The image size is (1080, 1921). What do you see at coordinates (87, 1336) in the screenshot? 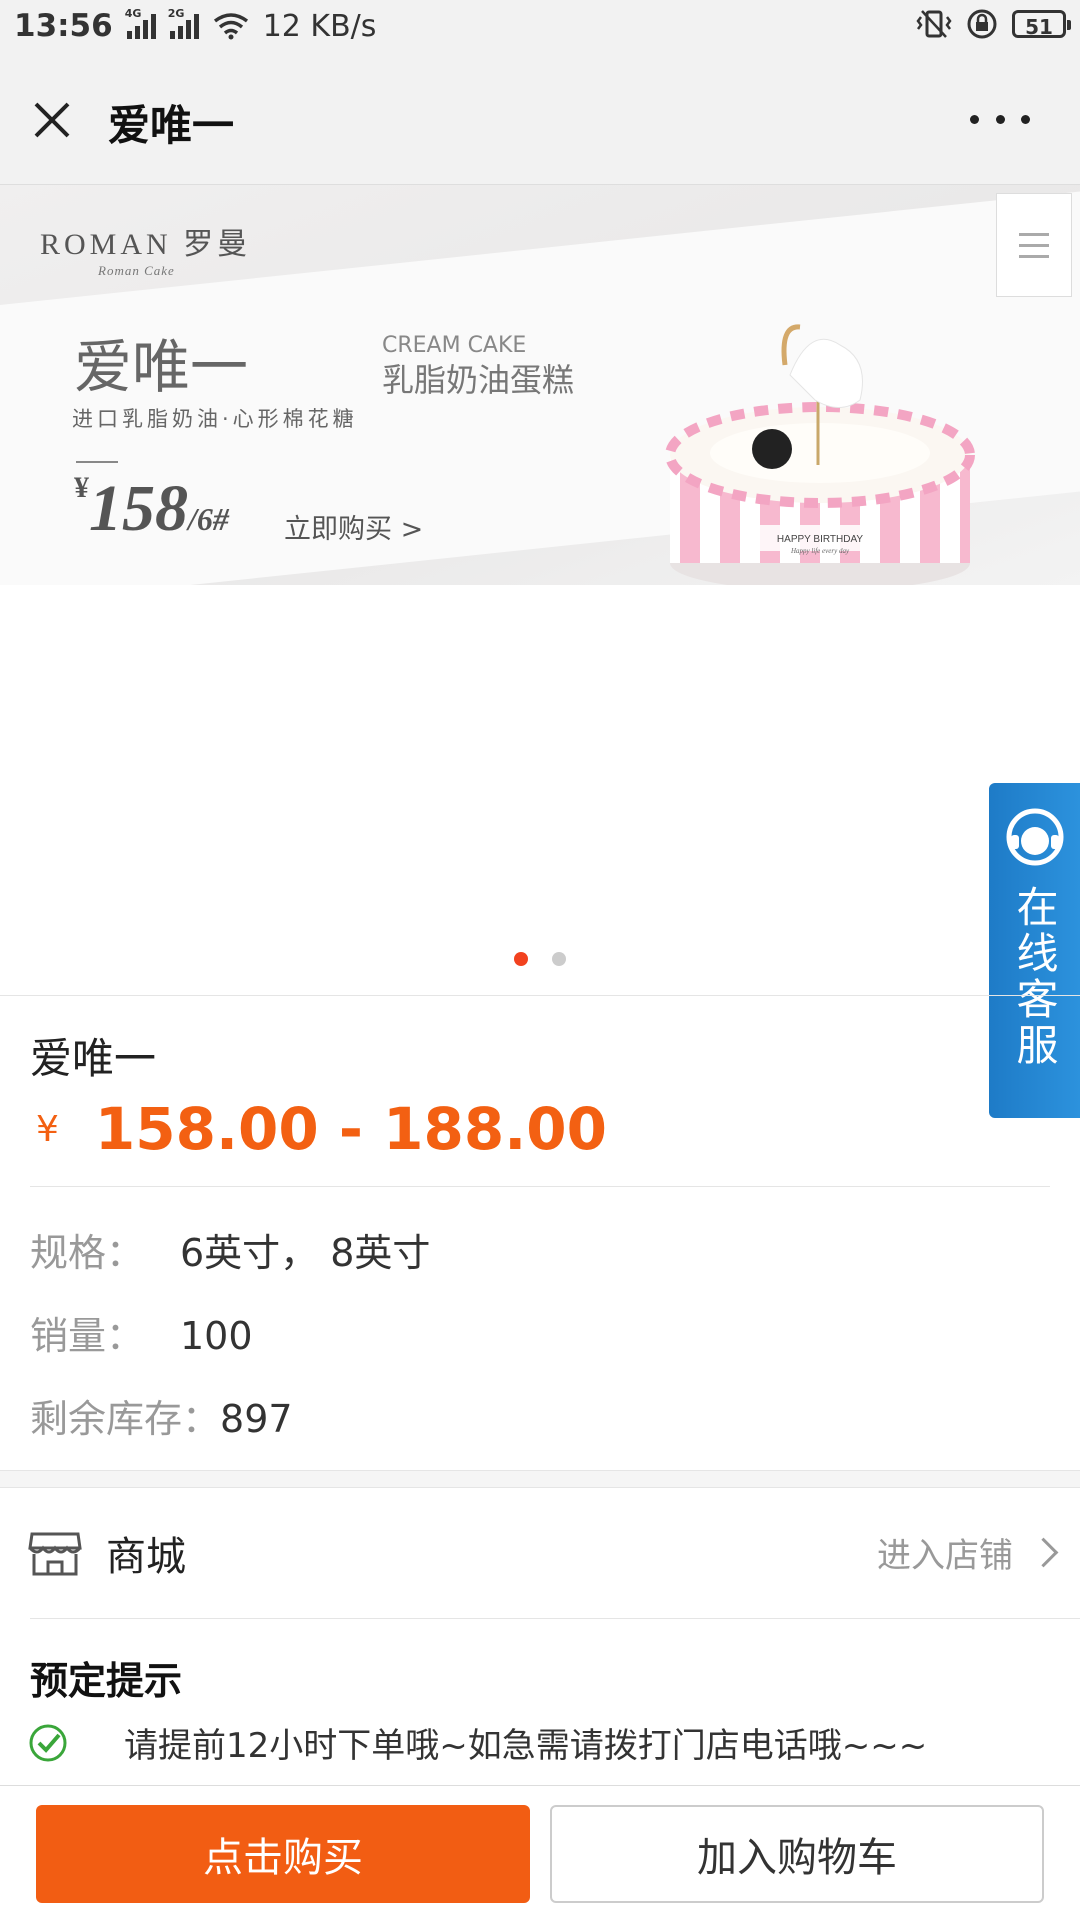
I see `sales-label: 销量：` at bounding box center [87, 1336].